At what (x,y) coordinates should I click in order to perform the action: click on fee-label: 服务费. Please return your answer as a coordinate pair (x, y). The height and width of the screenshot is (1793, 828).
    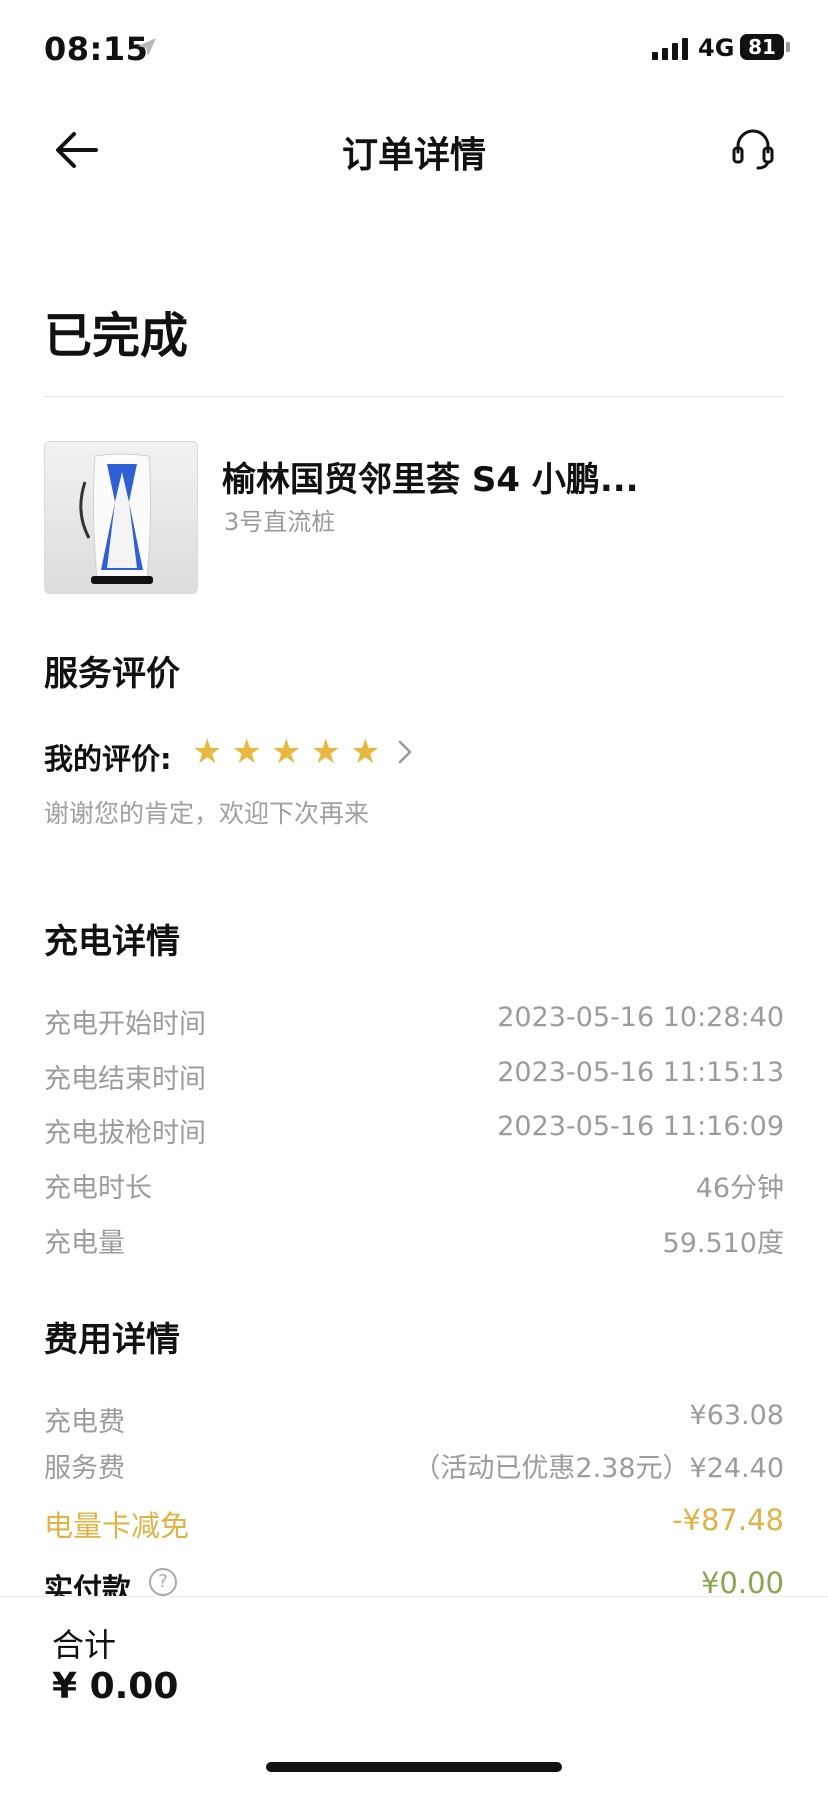
    Looking at the image, I should click on (84, 1468).